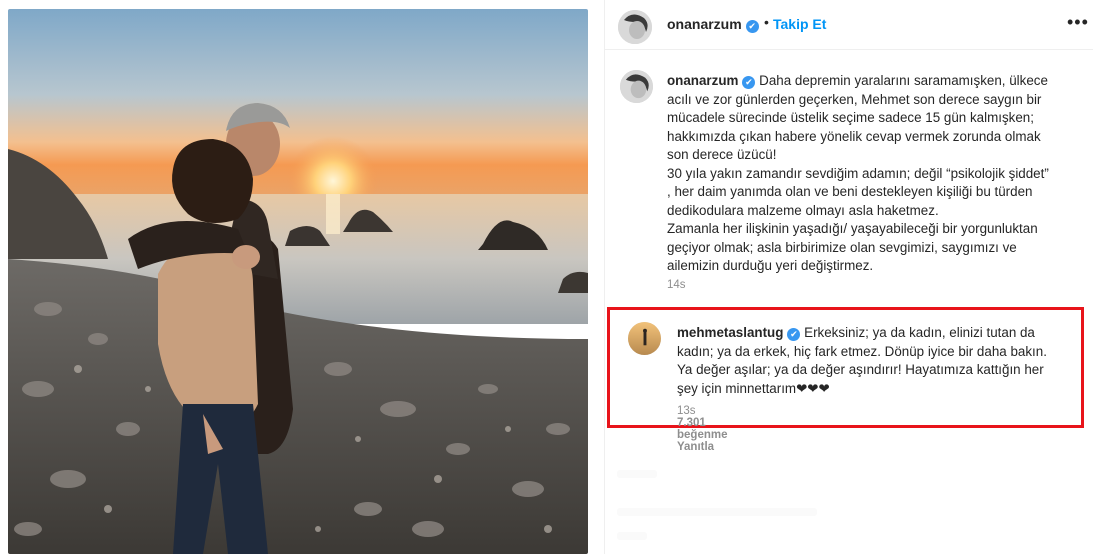 Image resolution: width=1093 pixels, height=554 pixels. What do you see at coordinates (1078, 22) in the screenshot?
I see `more-options-icon: •••` at bounding box center [1078, 22].